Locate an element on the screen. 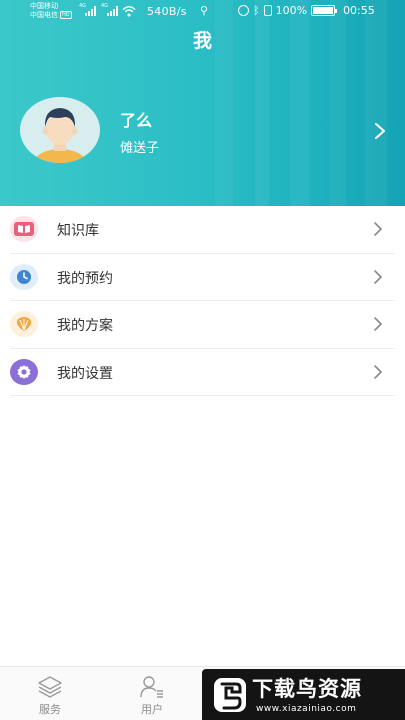  menu-item-label: 知识库 is located at coordinates (78, 231).